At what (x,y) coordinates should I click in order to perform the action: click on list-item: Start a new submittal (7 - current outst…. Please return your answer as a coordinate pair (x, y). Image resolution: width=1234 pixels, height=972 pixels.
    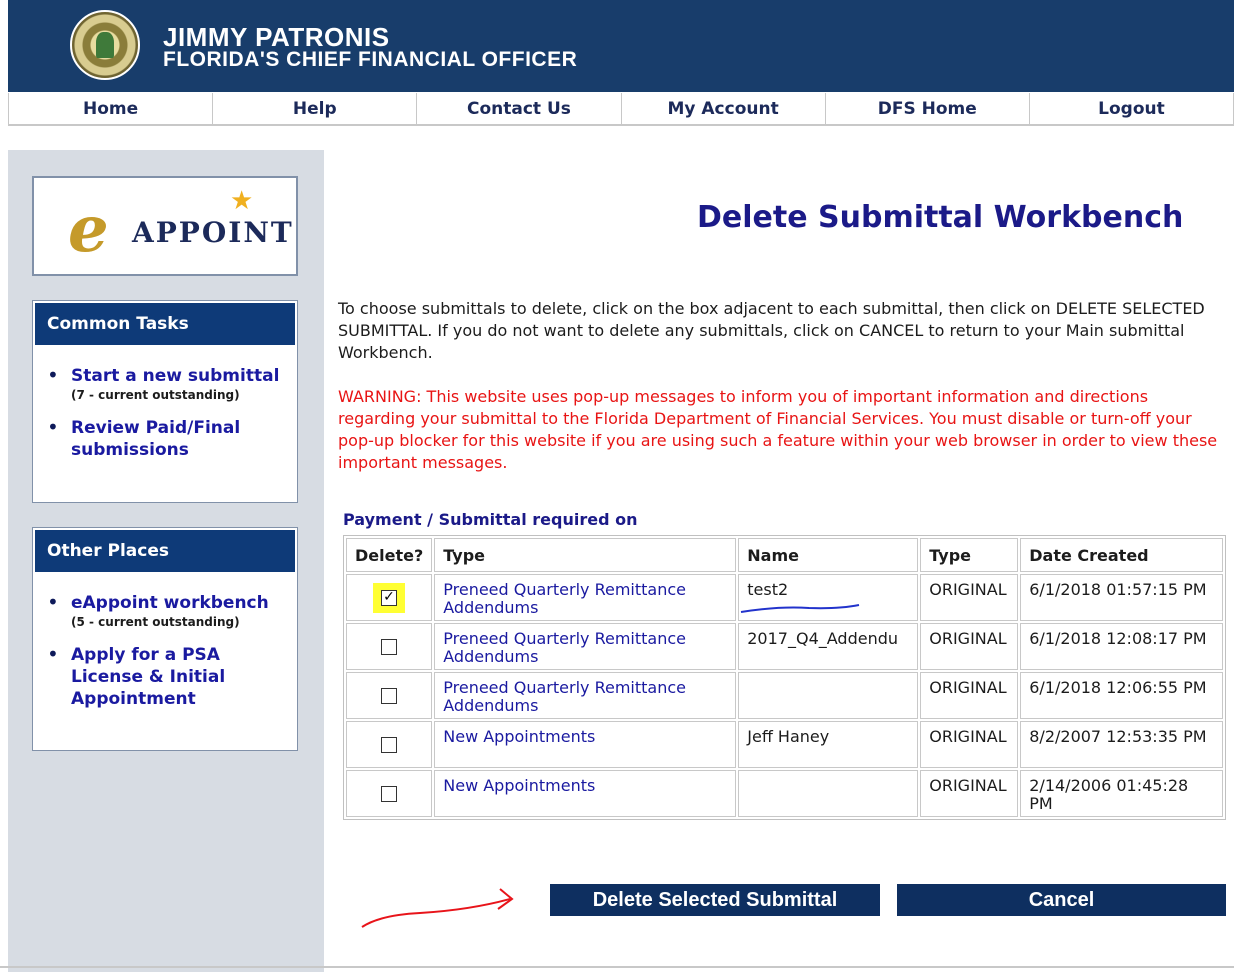
    Looking at the image, I should click on (171, 383).